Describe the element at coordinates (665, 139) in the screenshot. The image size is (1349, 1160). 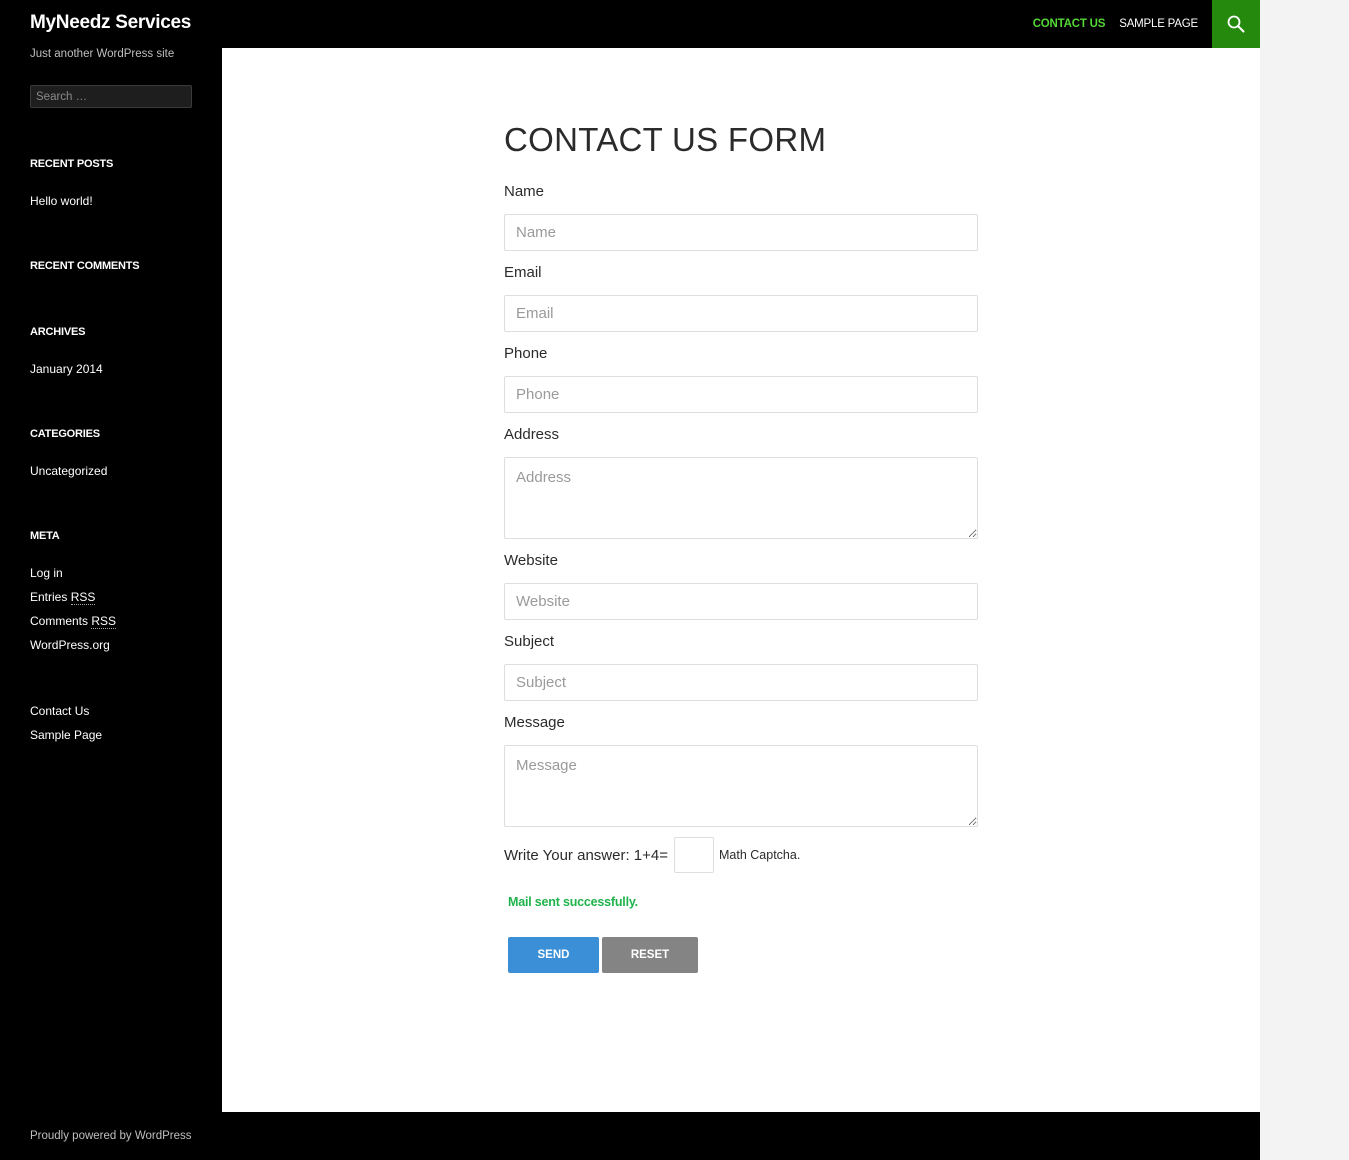
I see `form-title: CONTACT US FORM` at that location.